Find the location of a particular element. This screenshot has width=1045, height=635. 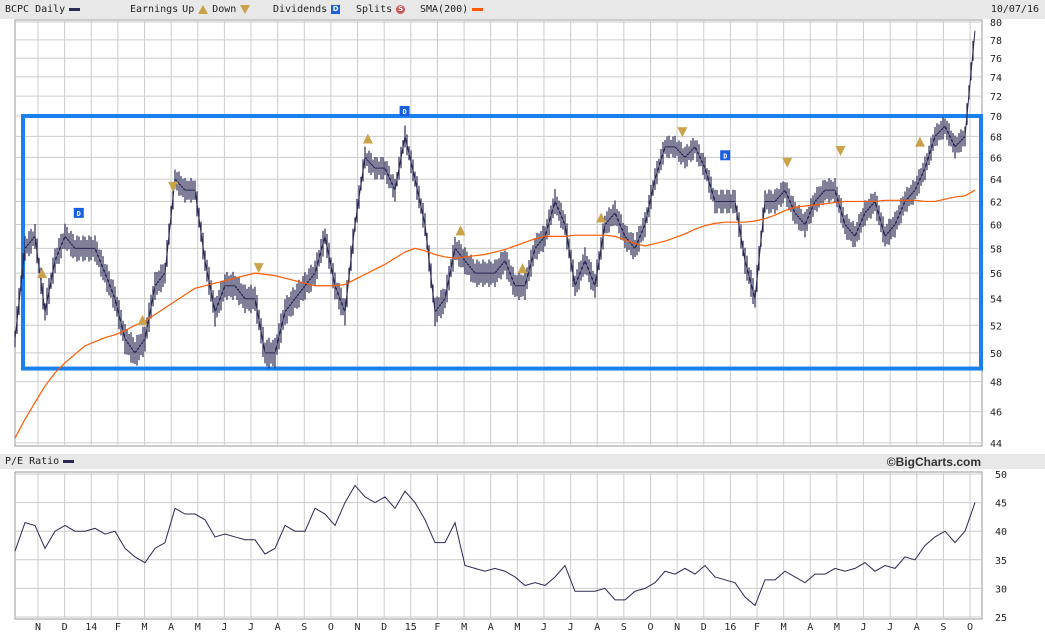

x-tick-label: 14 is located at coordinates (91, 627).